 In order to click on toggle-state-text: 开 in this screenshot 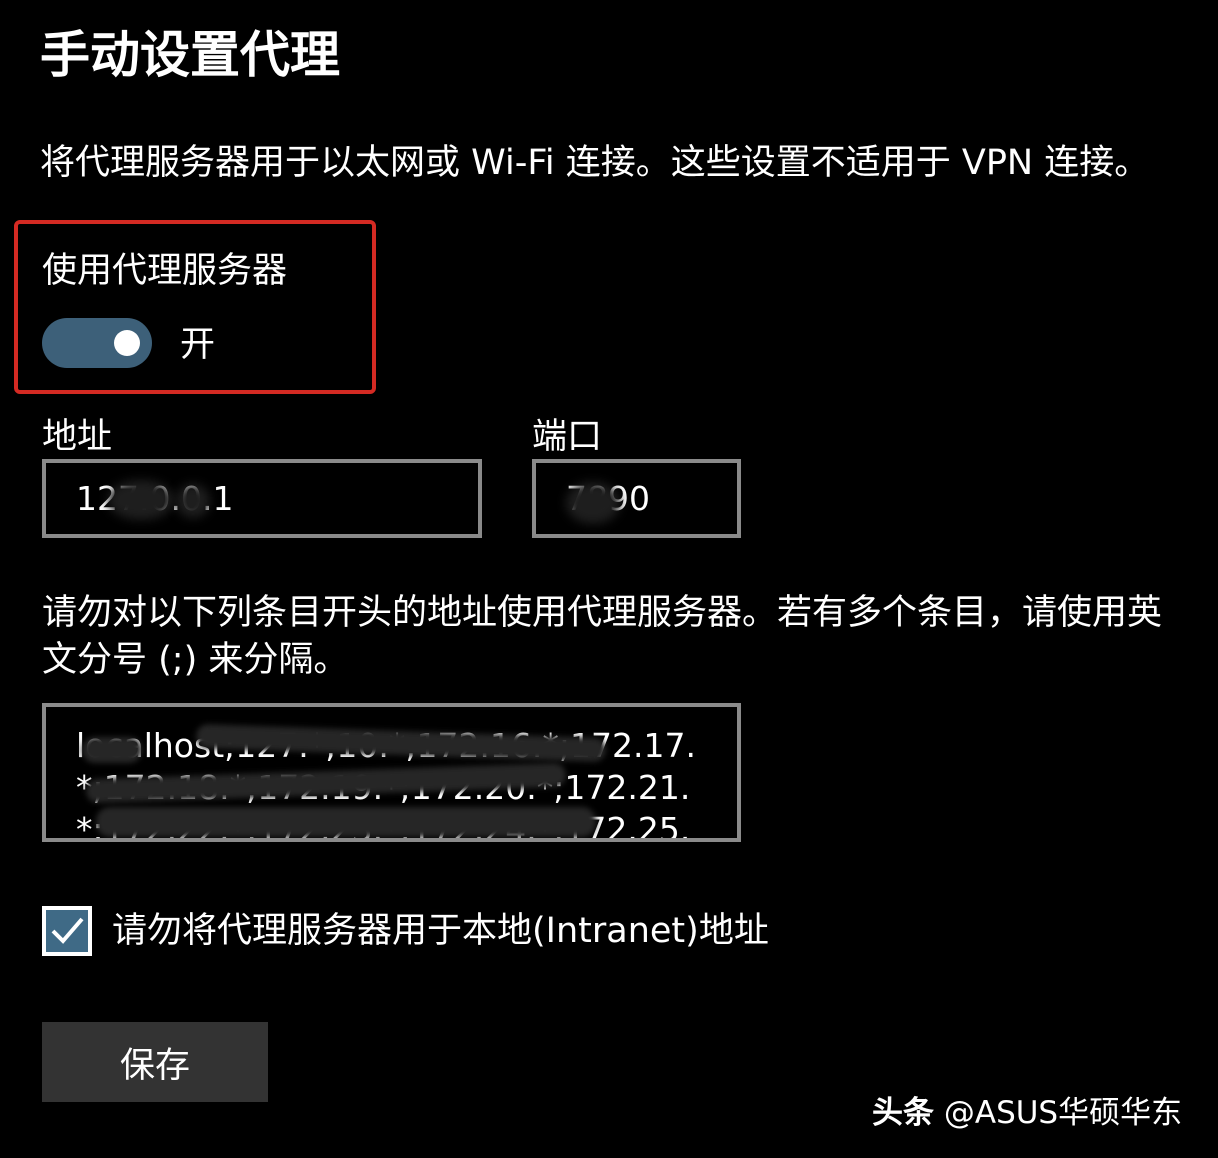, I will do `click(198, 345)`.